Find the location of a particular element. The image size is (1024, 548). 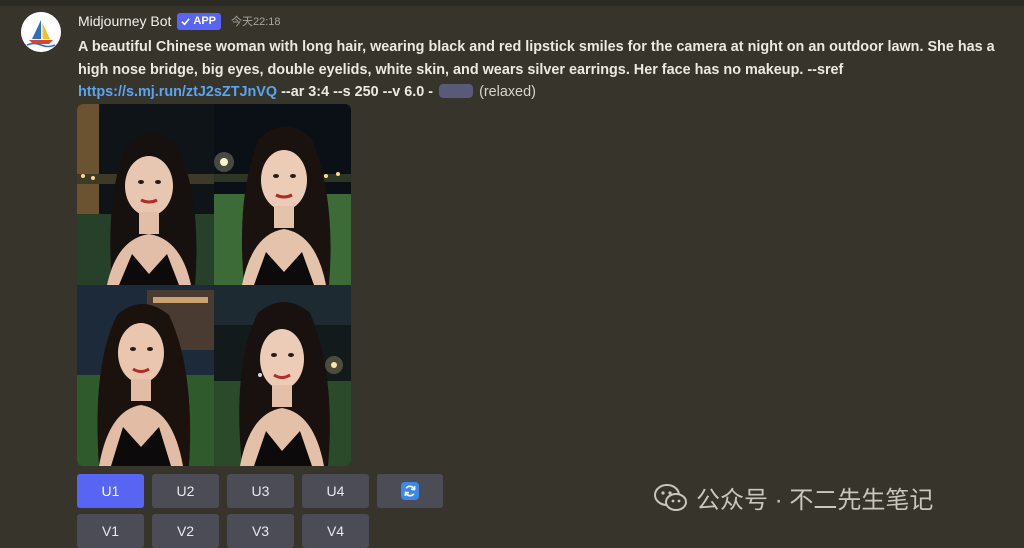

sailboat-icon is located at coordinates (41, 32).